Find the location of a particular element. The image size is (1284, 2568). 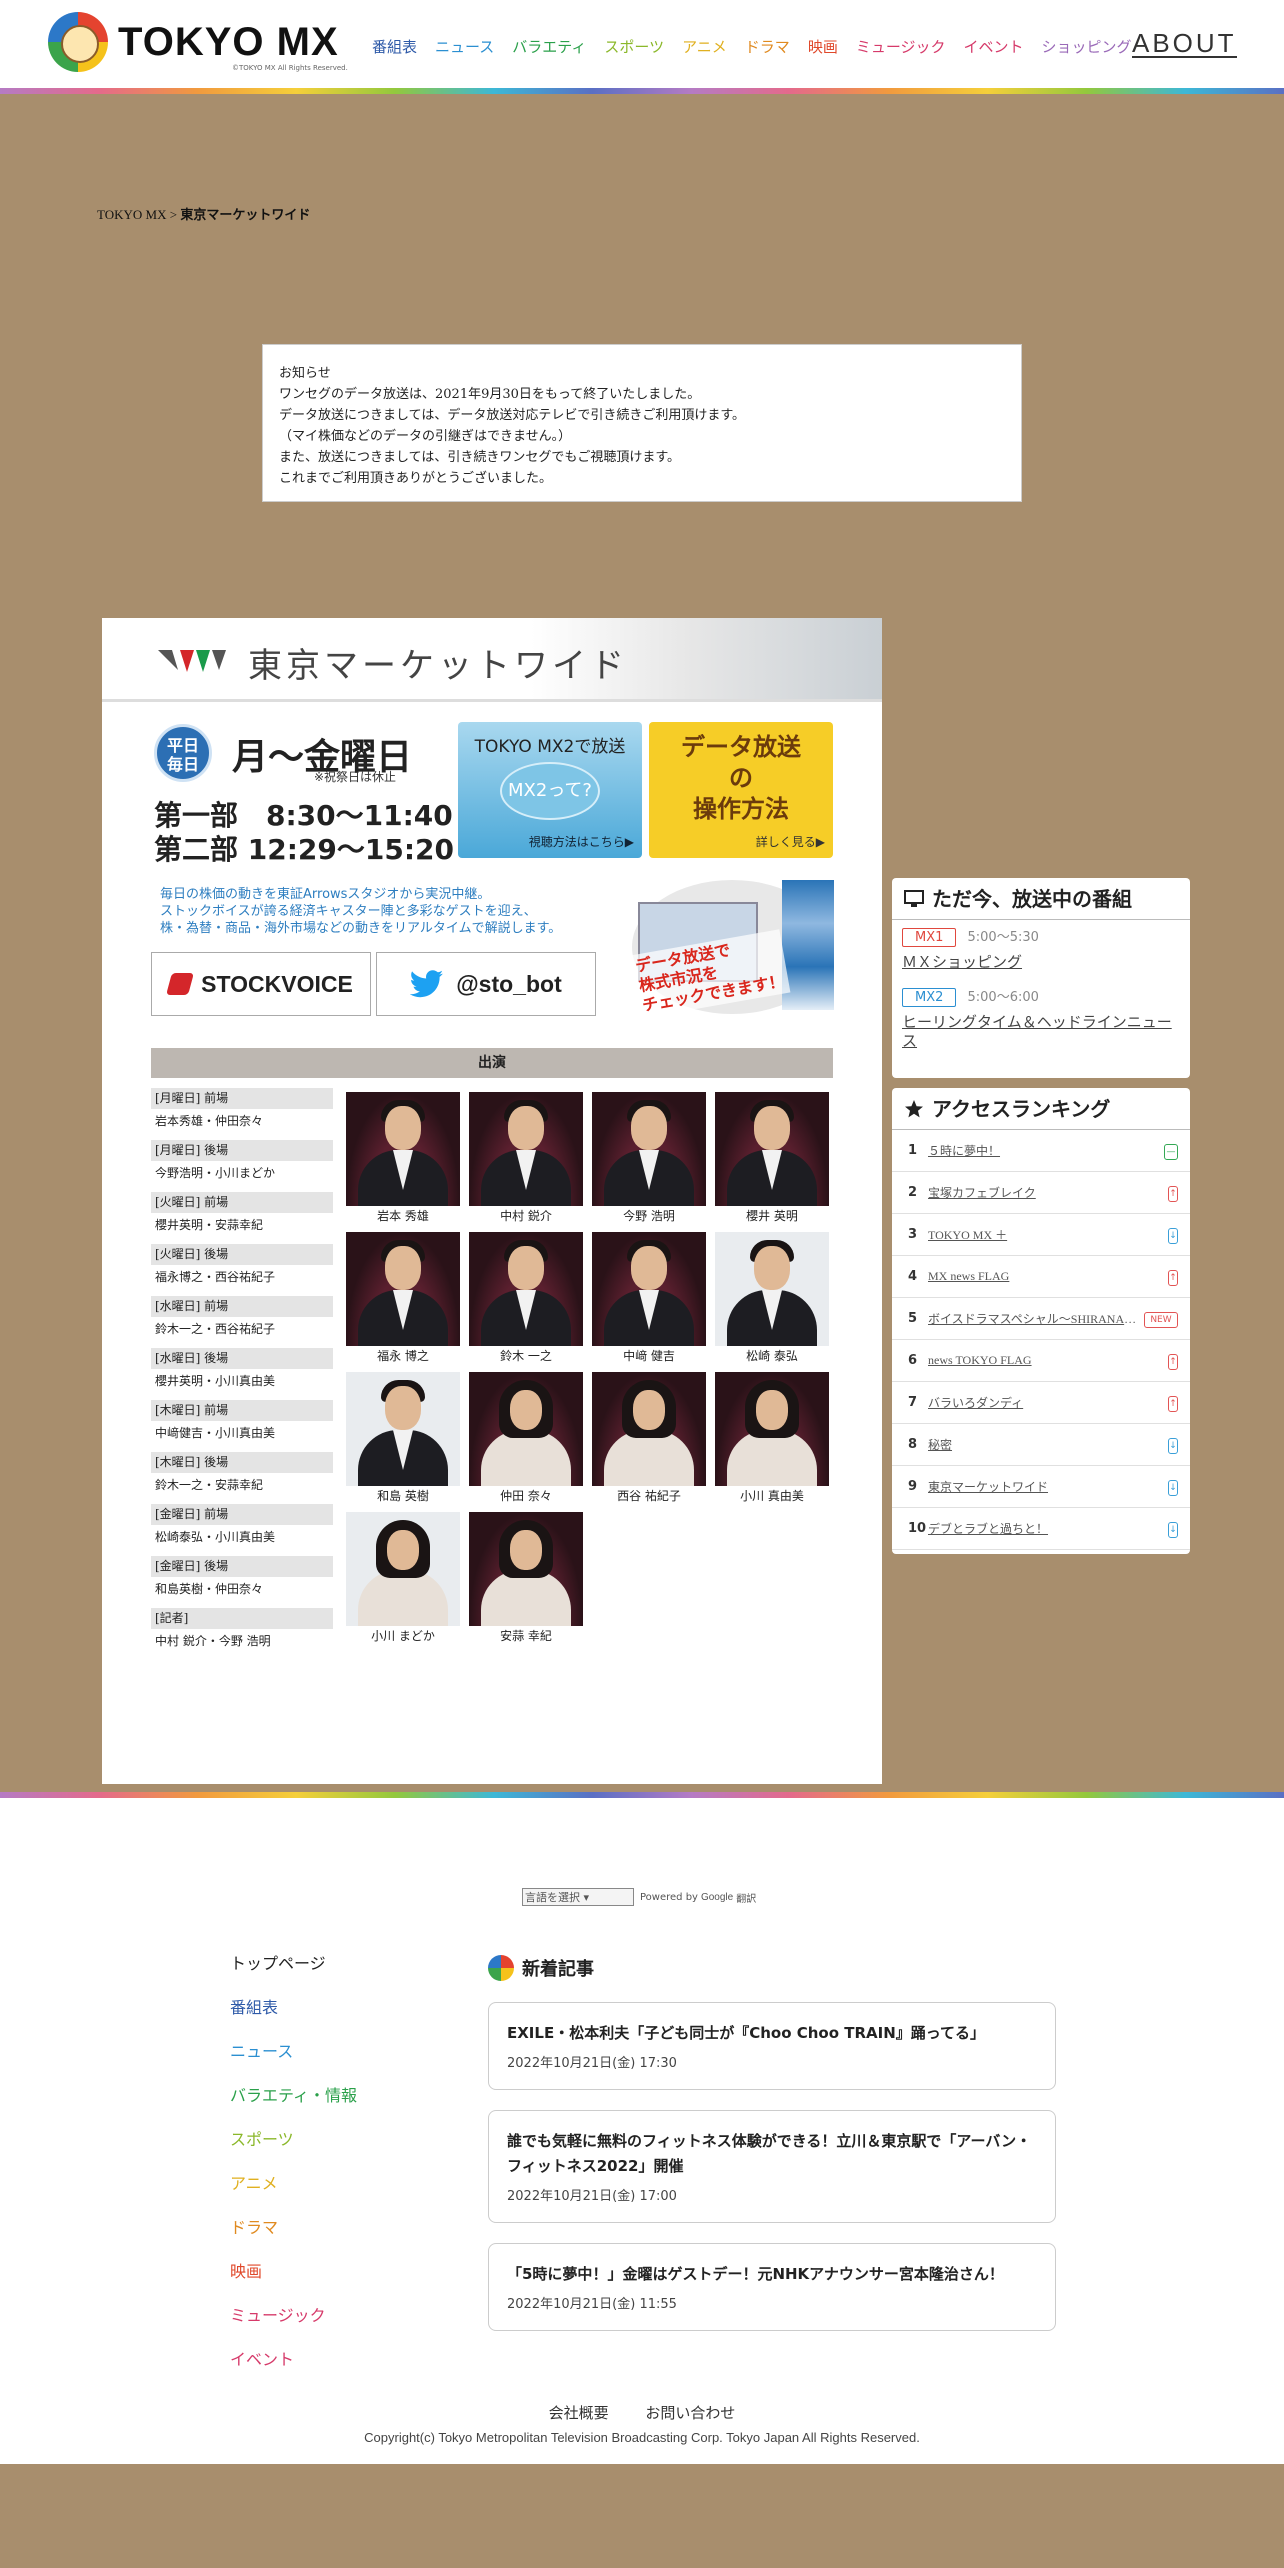

cast-member: 櫻井 英明 is located at coordinates (772, 1161).